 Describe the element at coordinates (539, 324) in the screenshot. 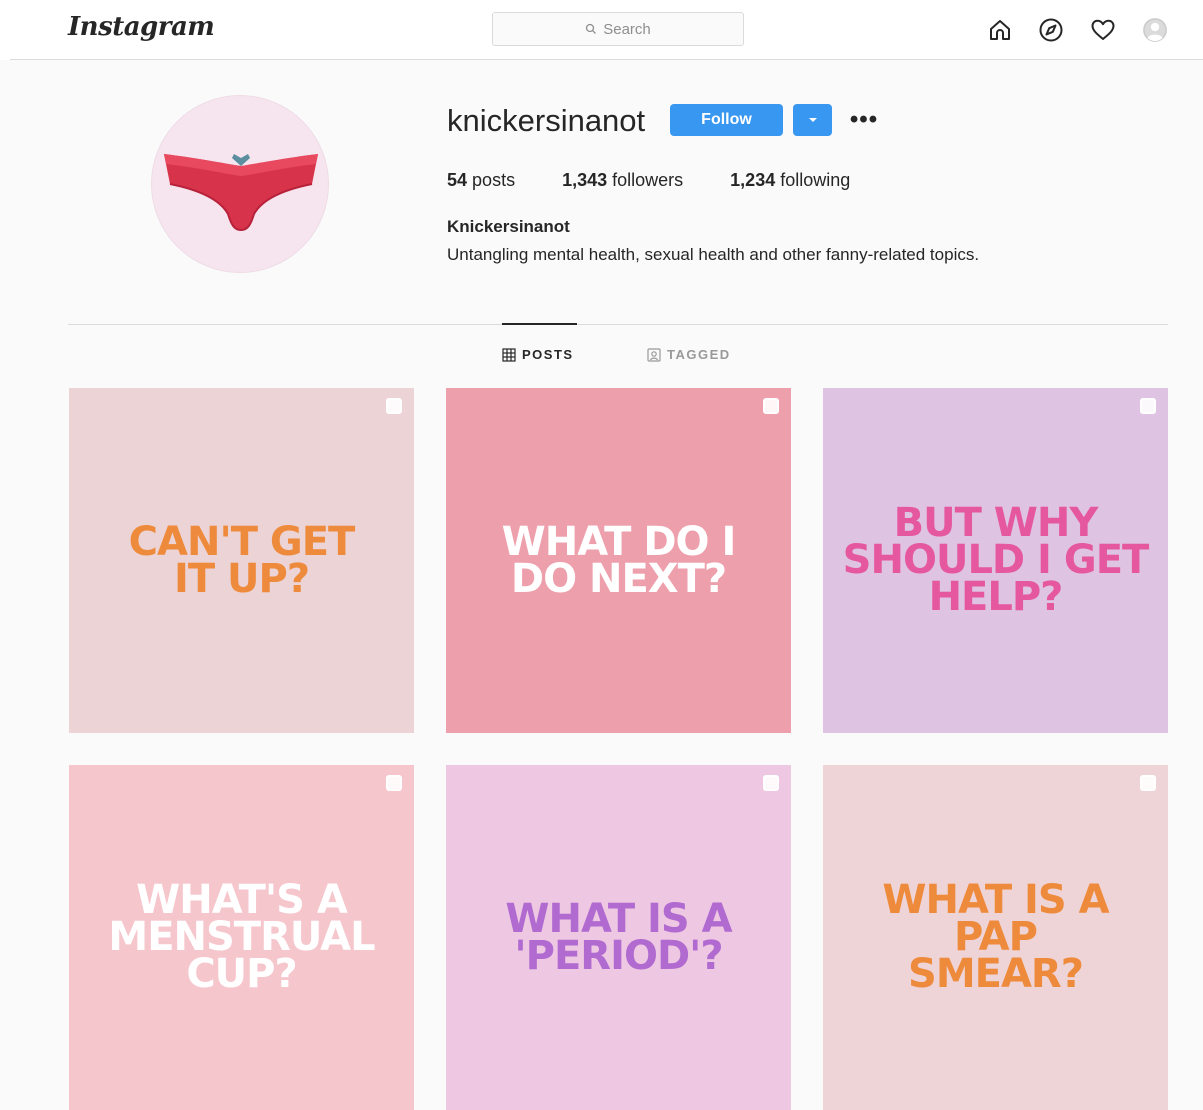

I see `active-tab-indicator` at that location.